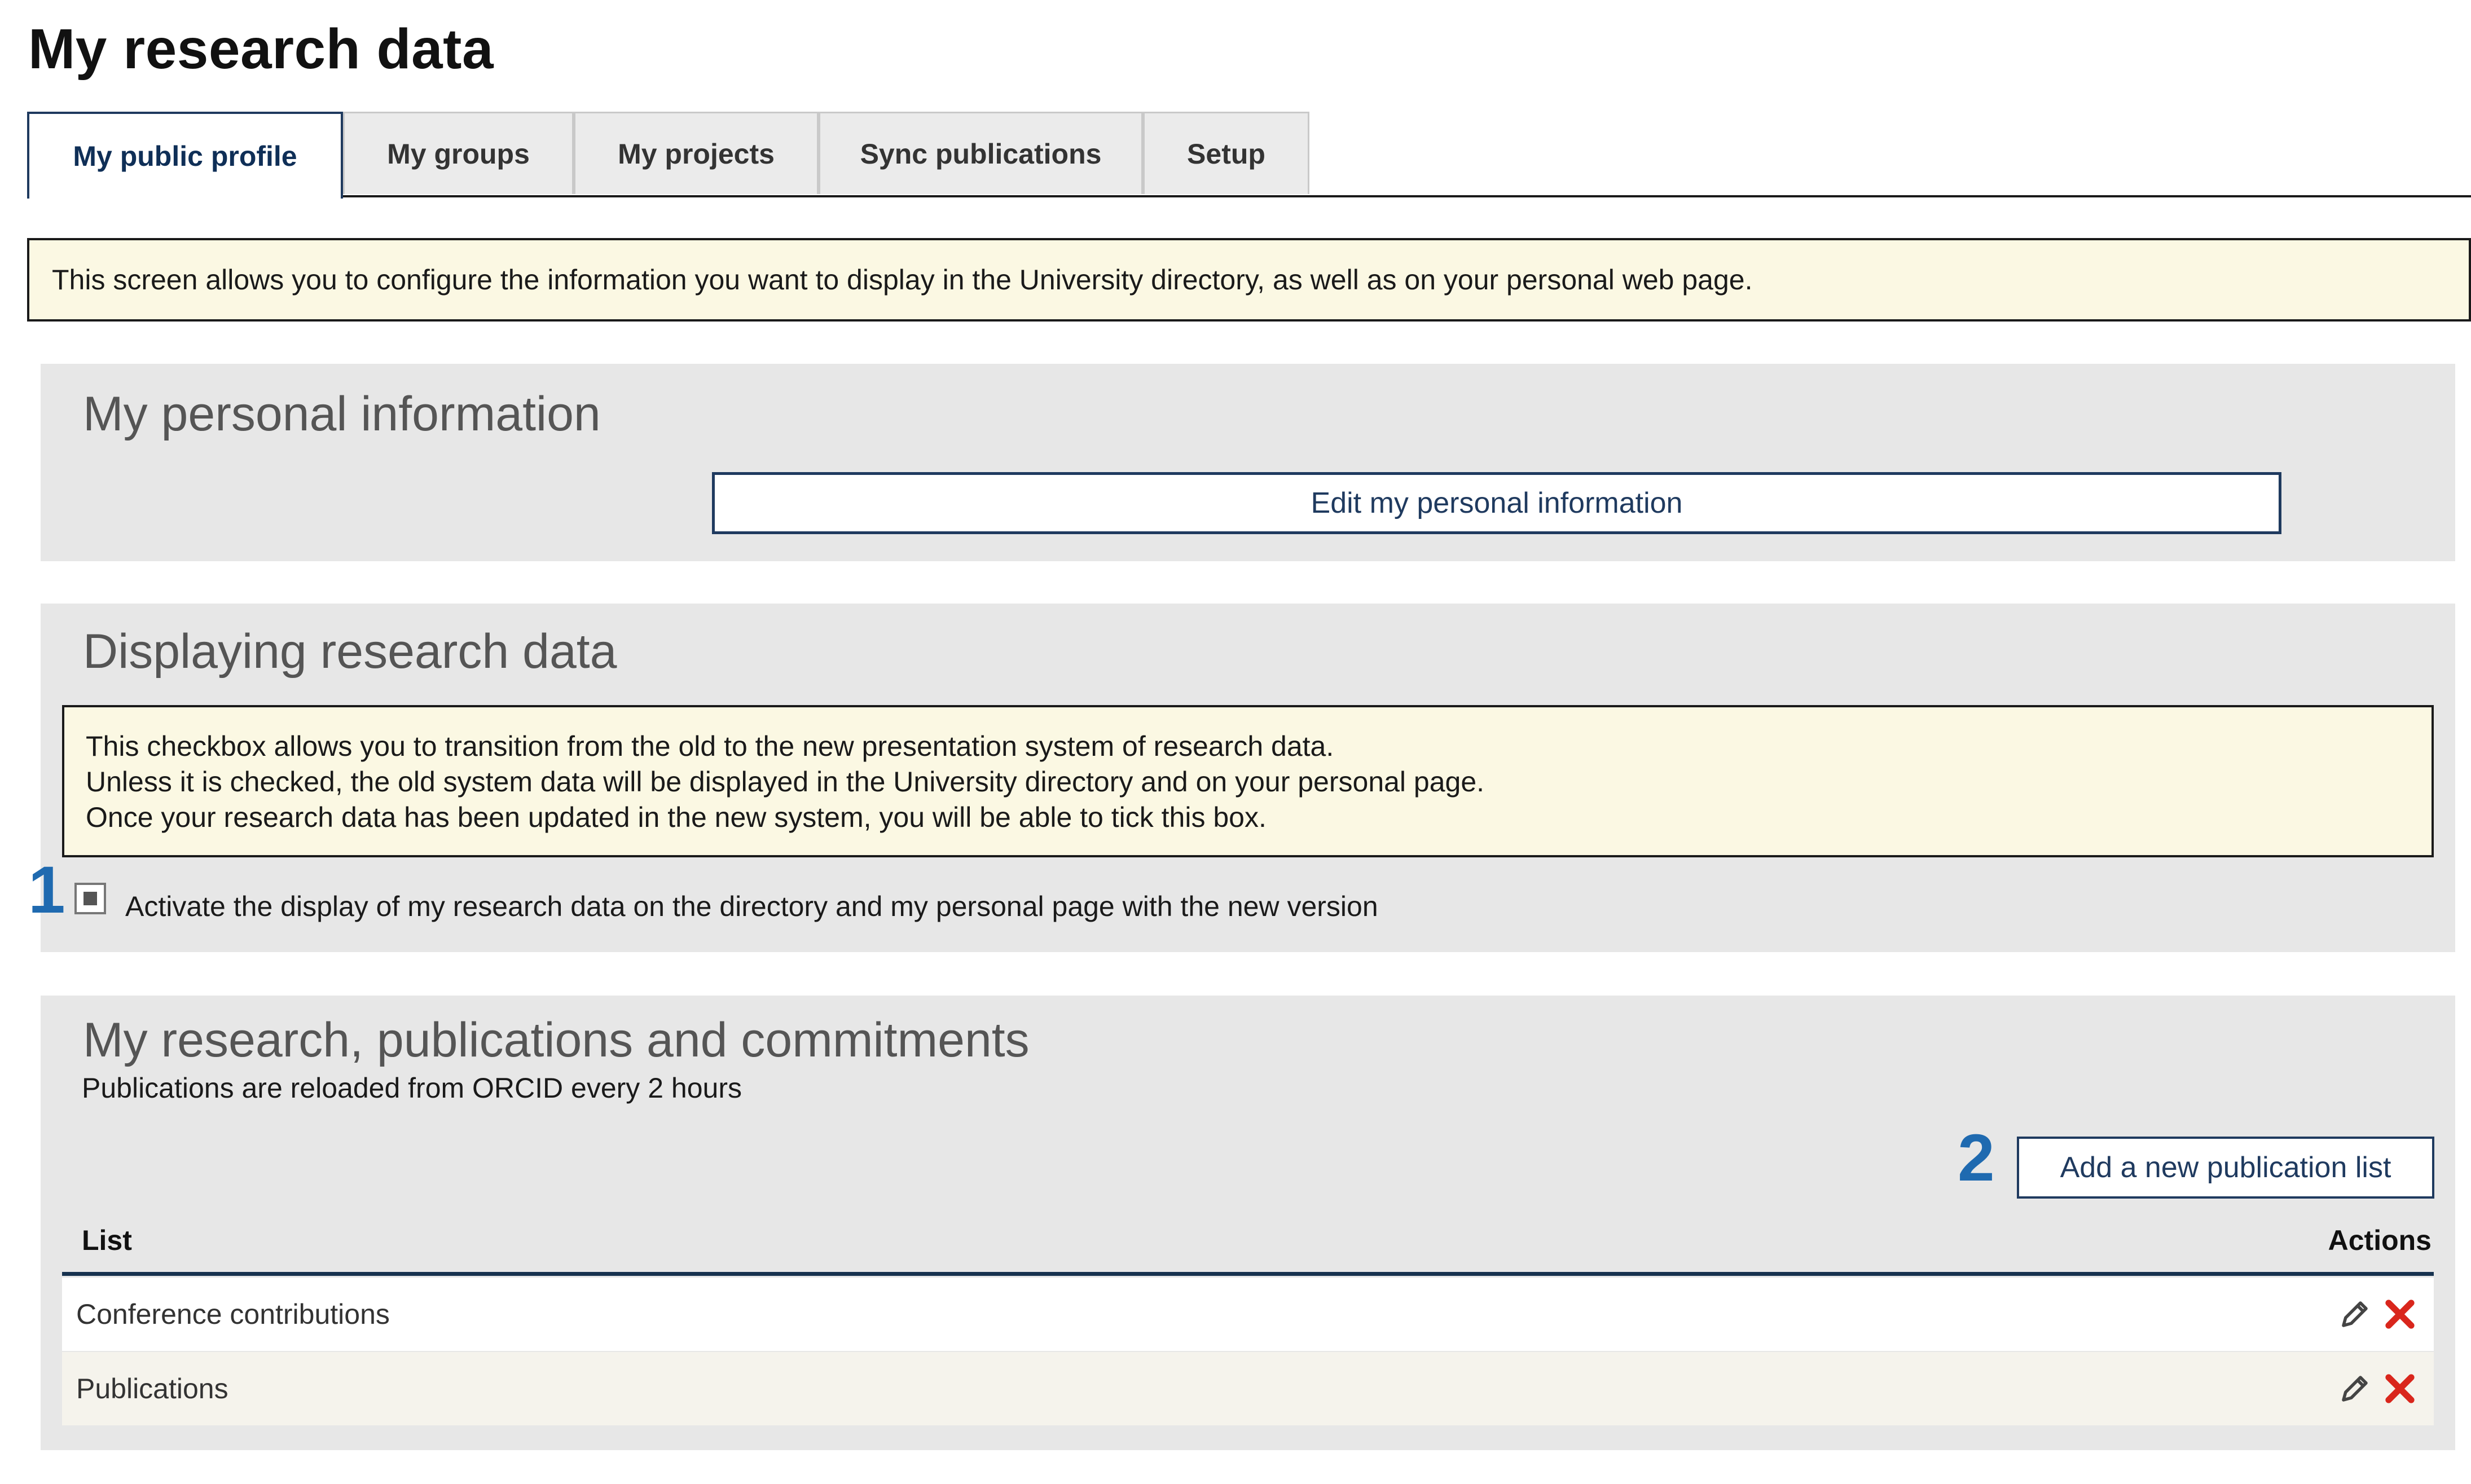  Describe the element at coordinates (2225, 1168) in the screenshot. I see `add-publication-list-button: Add a new publication list` at that location.